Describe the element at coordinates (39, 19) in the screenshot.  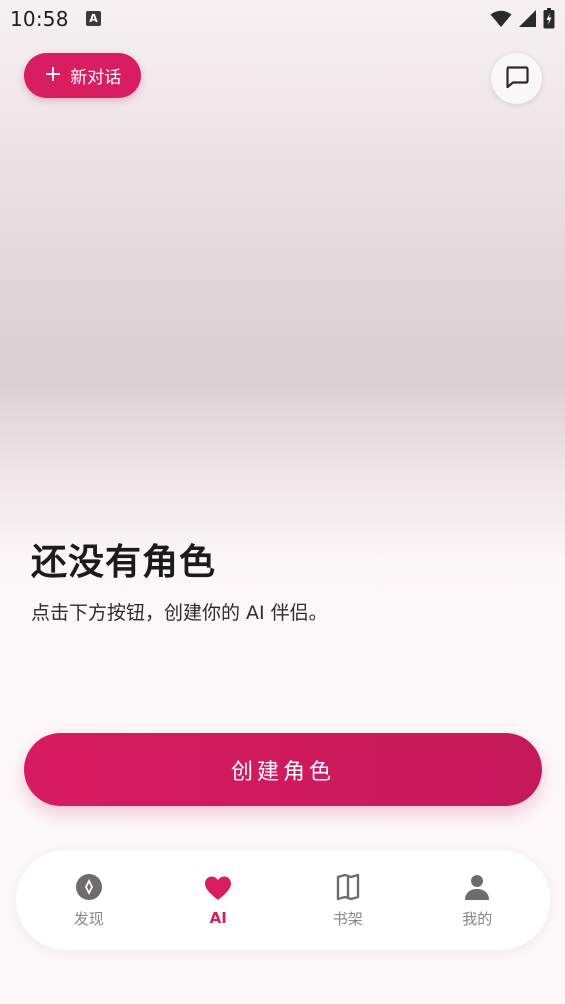
I see `status-time: 10:58` at that location.